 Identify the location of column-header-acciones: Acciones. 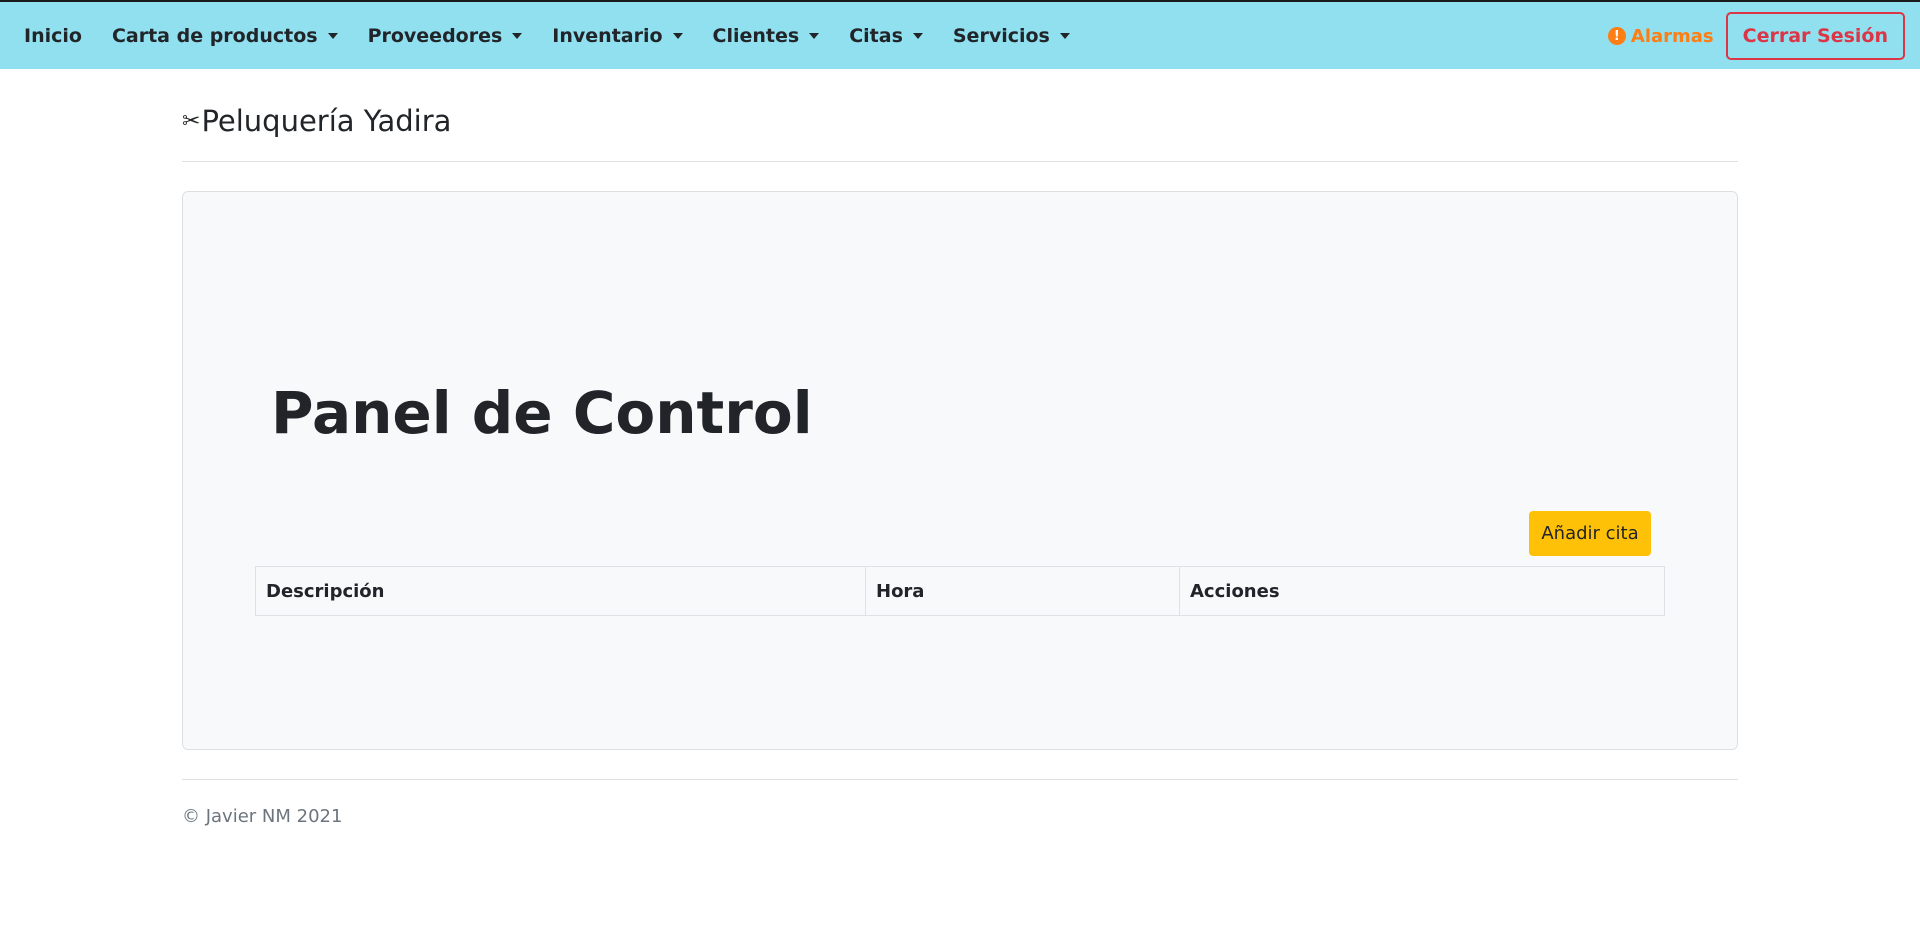
(1422, 591).